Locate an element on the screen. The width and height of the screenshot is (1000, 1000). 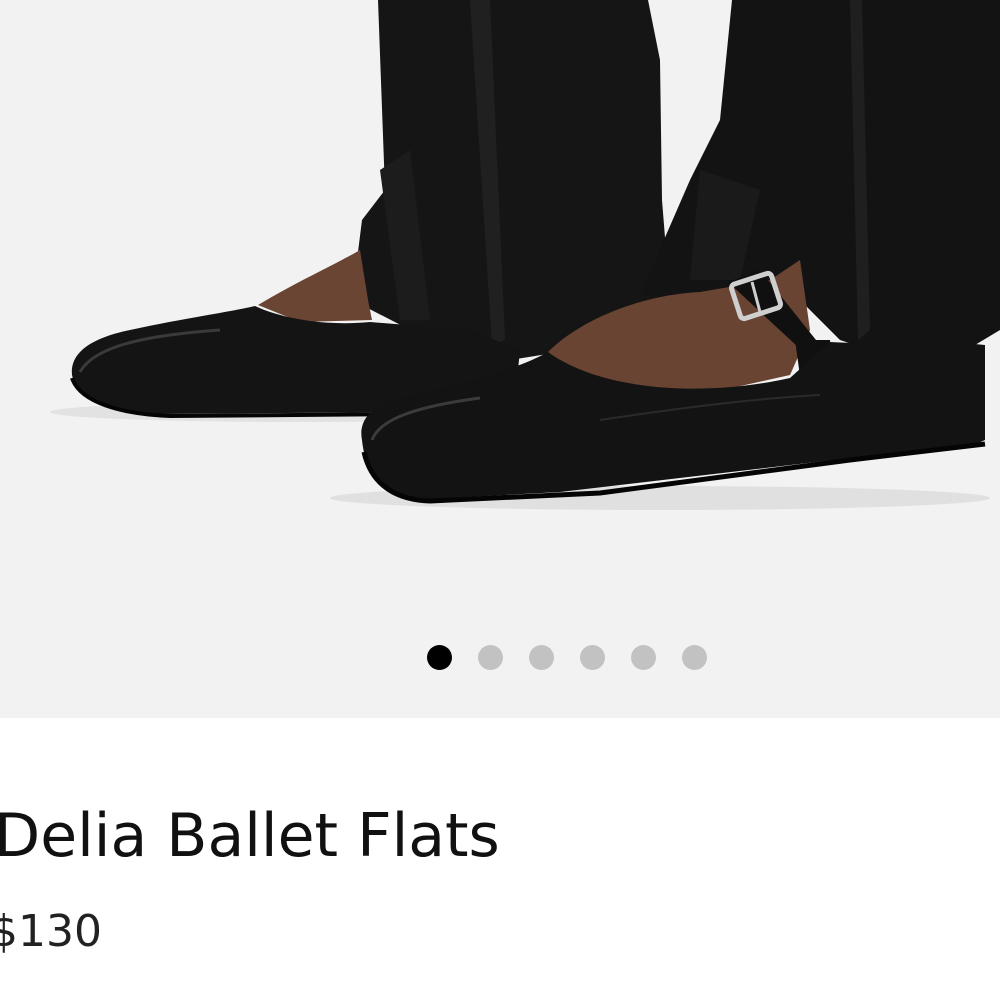
product-price: $130 is located at coordinates (51, 931).